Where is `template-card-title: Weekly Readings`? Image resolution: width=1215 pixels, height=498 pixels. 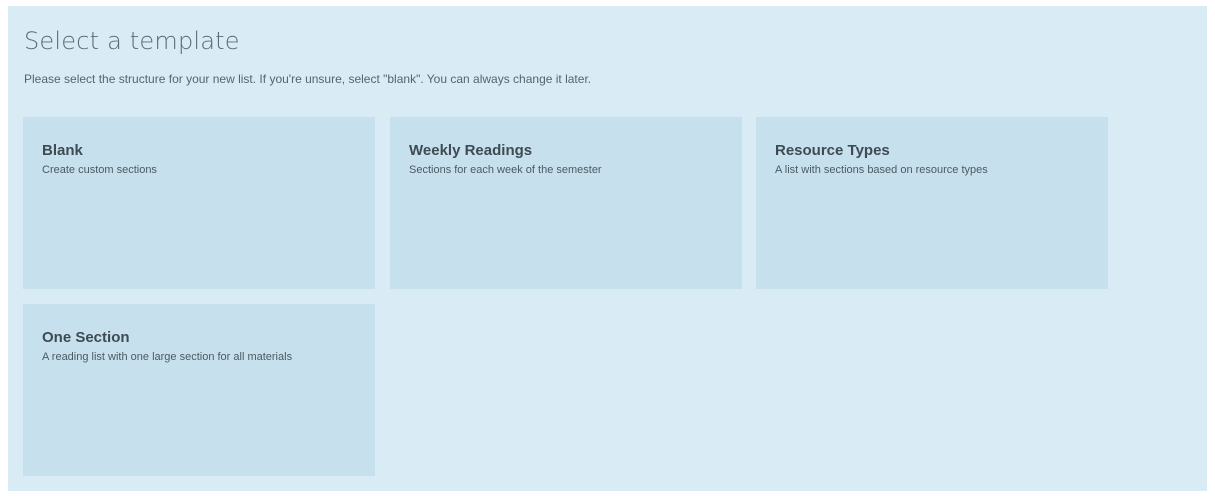 template-card-title: Weekly Readings is located at coordinates (471, 150).